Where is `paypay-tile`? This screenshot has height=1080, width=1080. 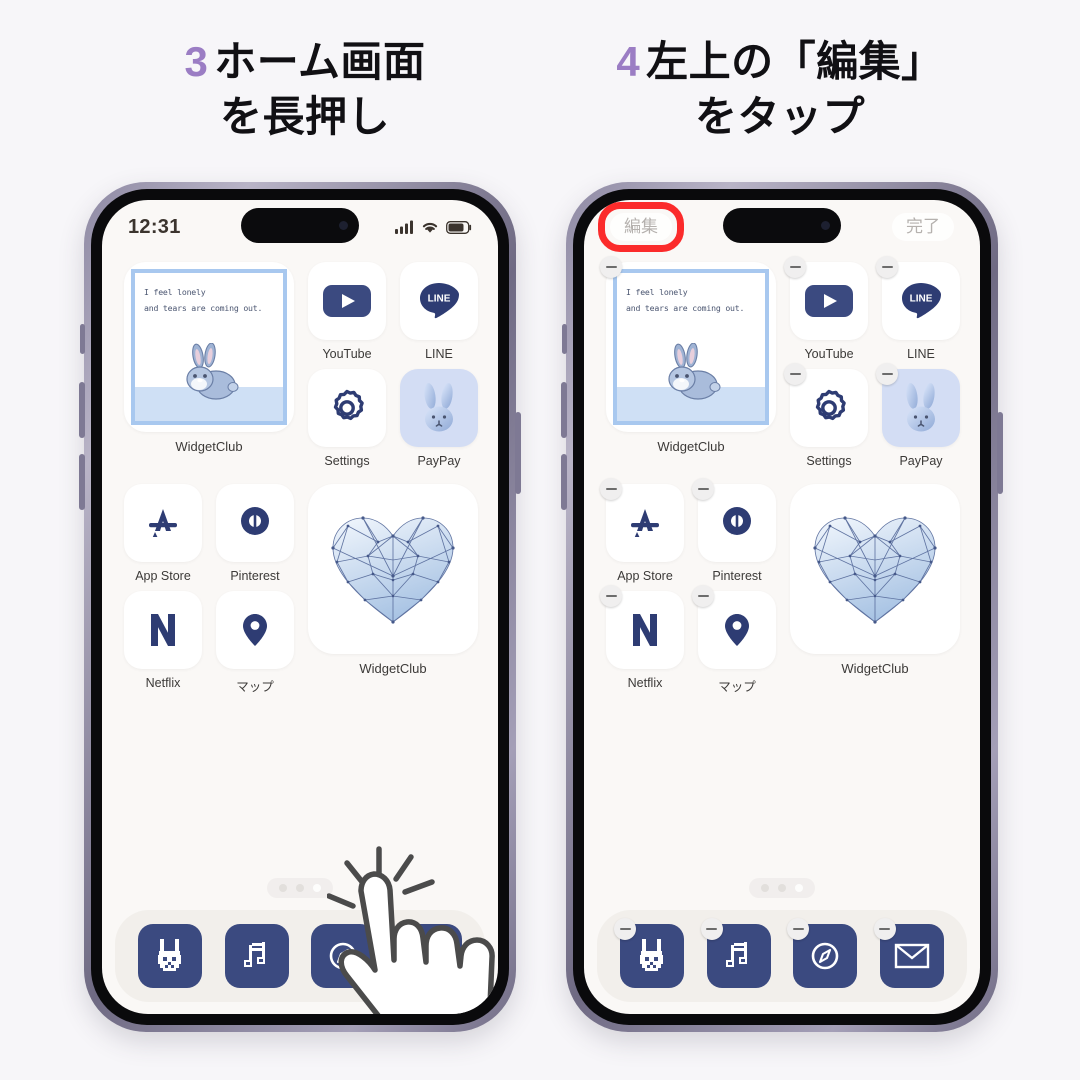 paypay-tile is located at coordinates (439, 408).